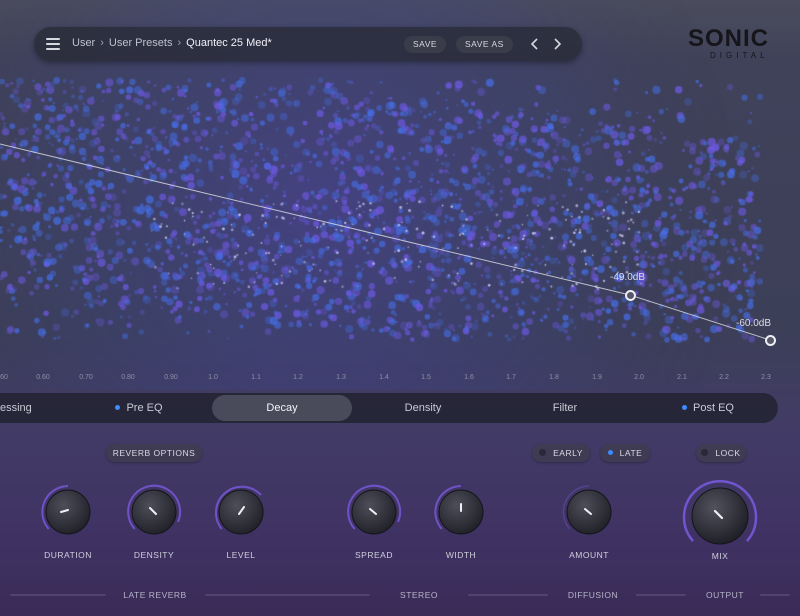  Describe the element at coordinates (374, 512) in the screenshot. I see `spread-knob` at that location.